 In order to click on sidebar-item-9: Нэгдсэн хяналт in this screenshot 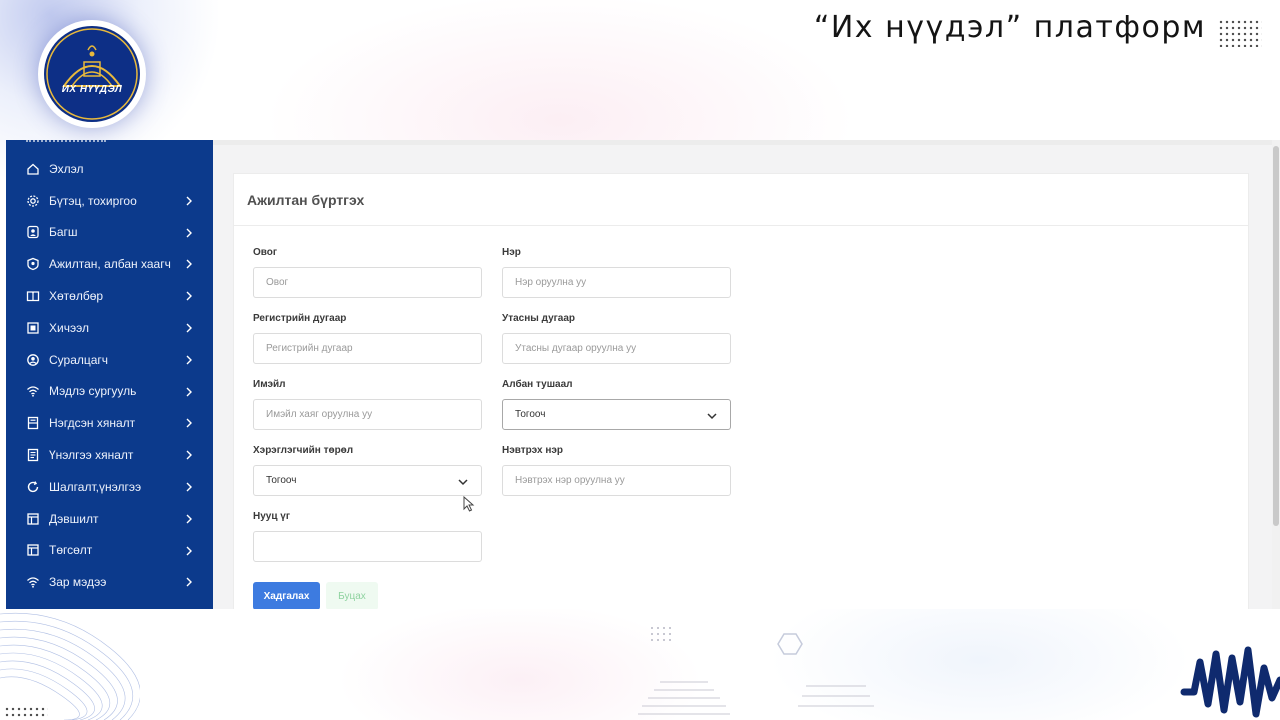, I will do `click(109, 423)`.